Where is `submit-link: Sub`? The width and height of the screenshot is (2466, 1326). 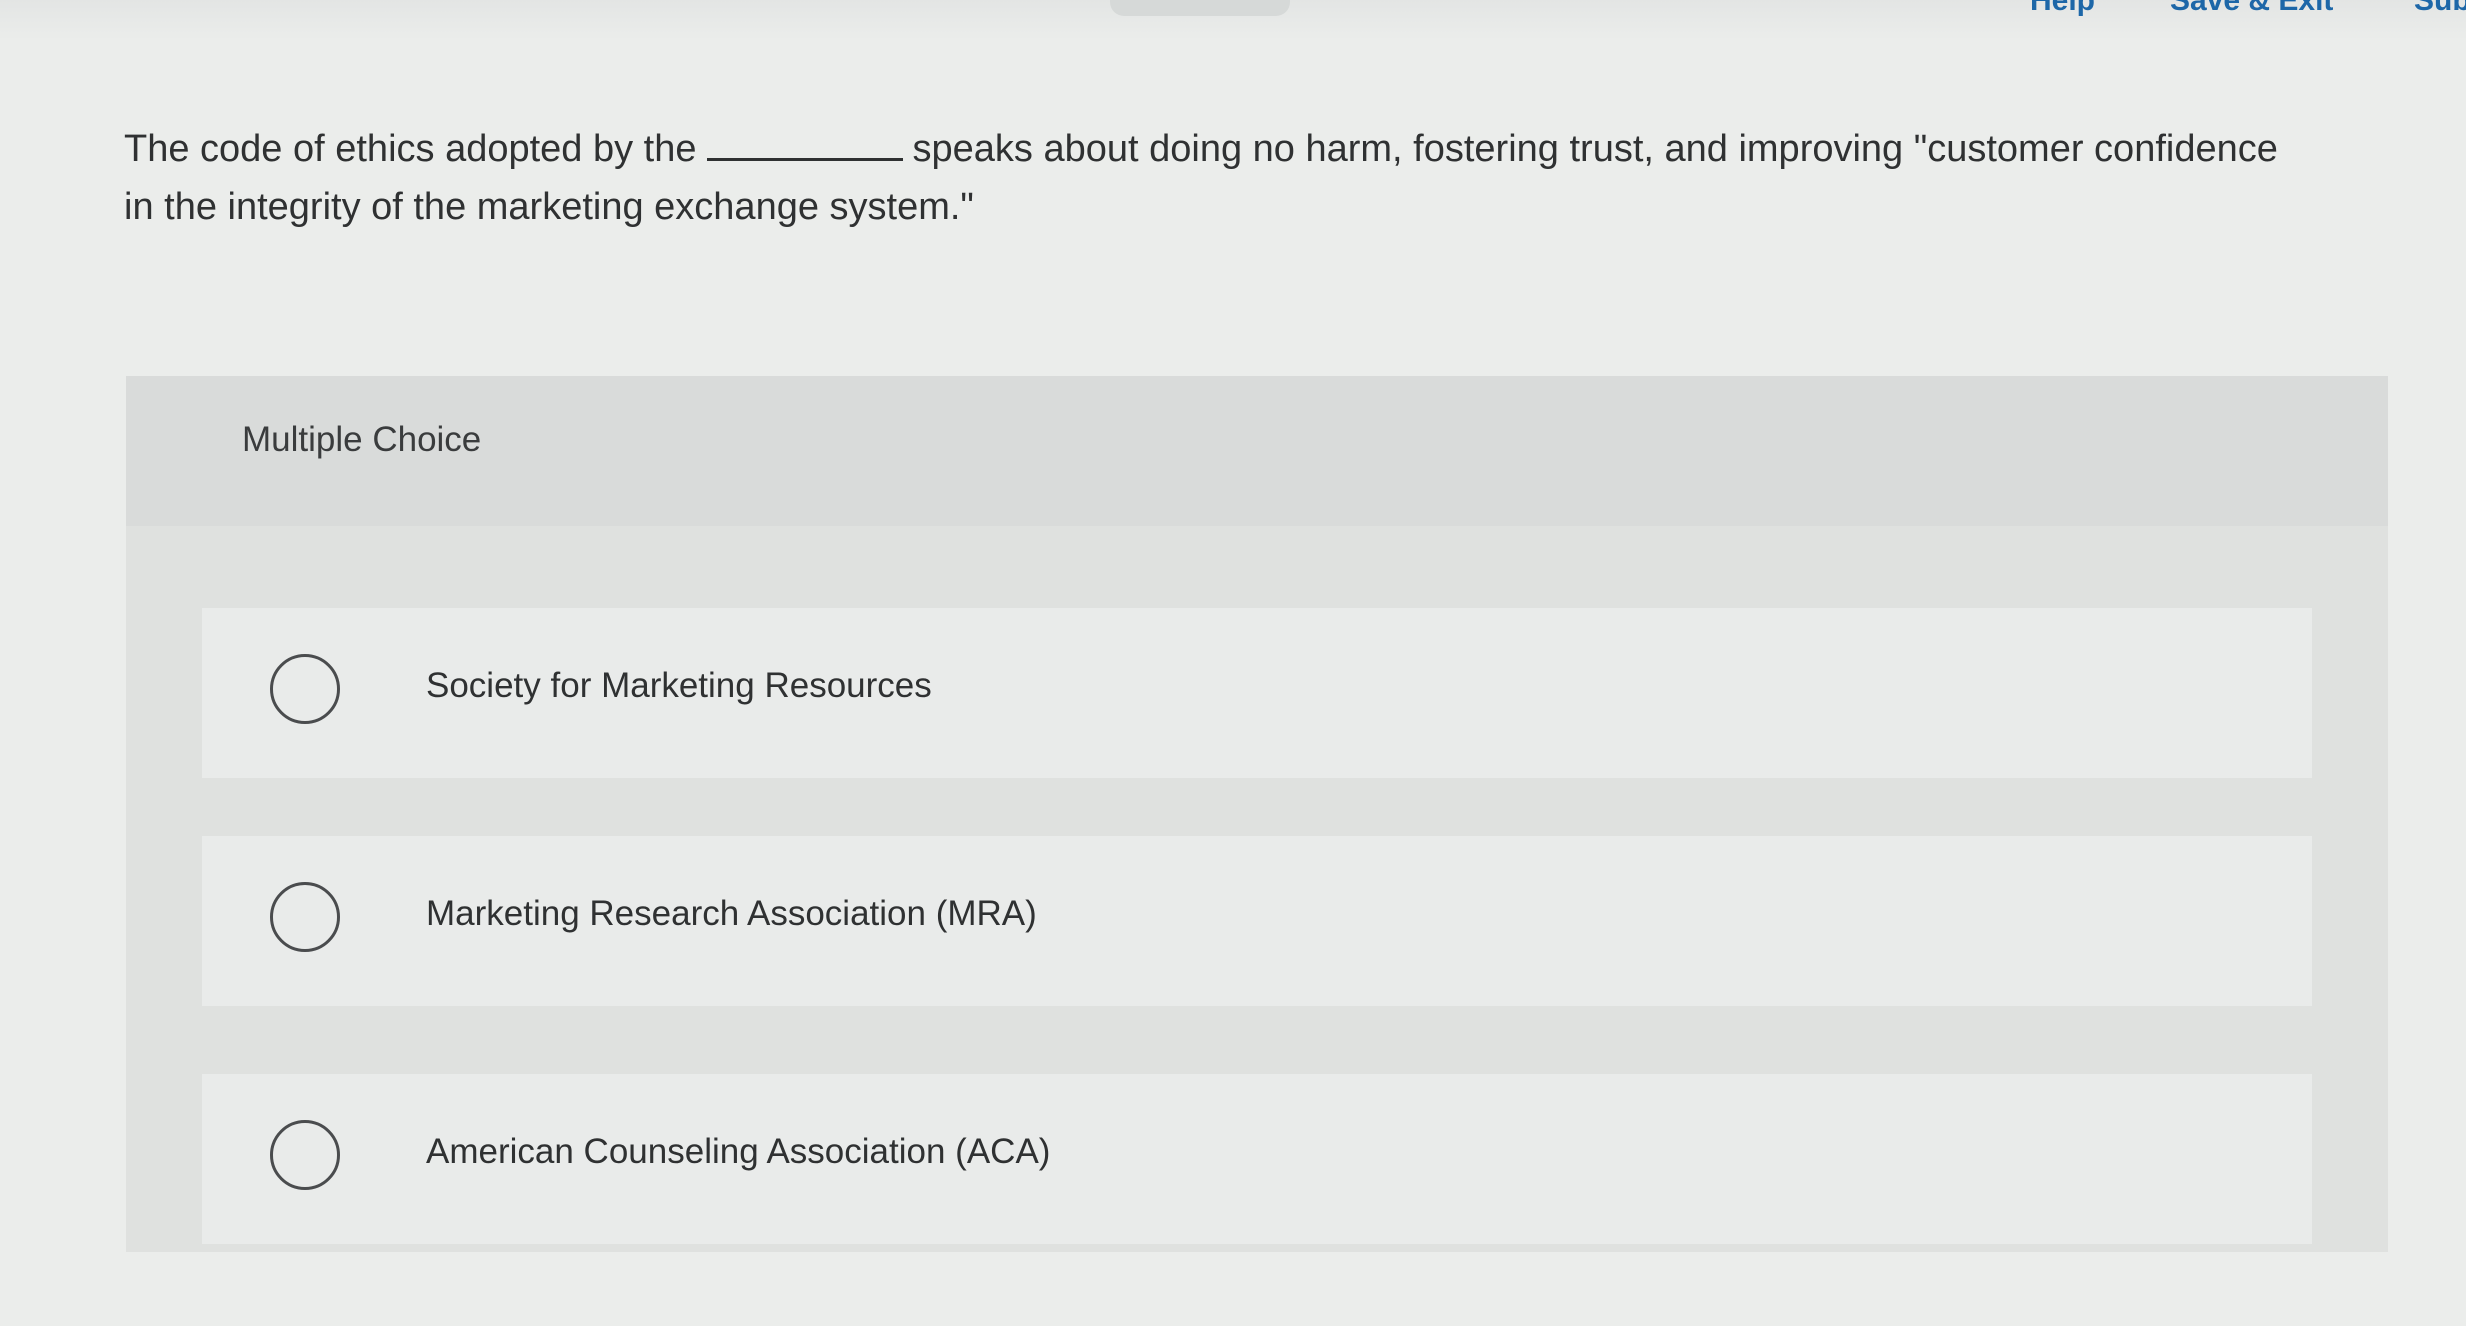
submit-link: Sub is located at coordinates (2440, 9).